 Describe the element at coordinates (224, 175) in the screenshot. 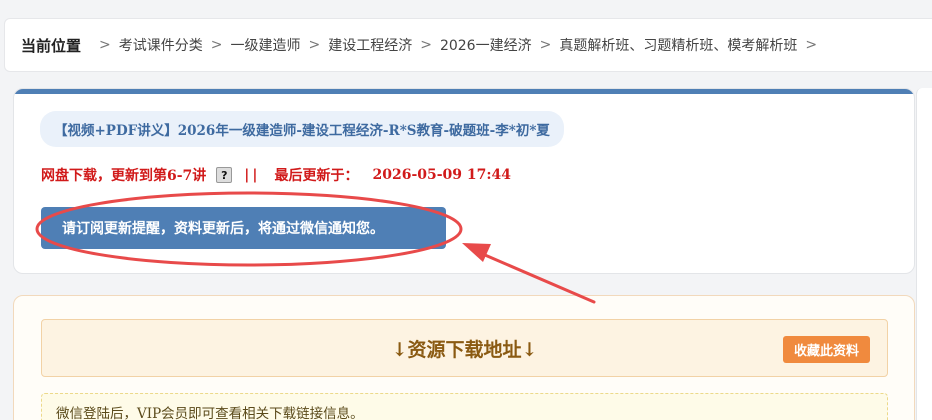

I see `help-icon: ?` at that location.